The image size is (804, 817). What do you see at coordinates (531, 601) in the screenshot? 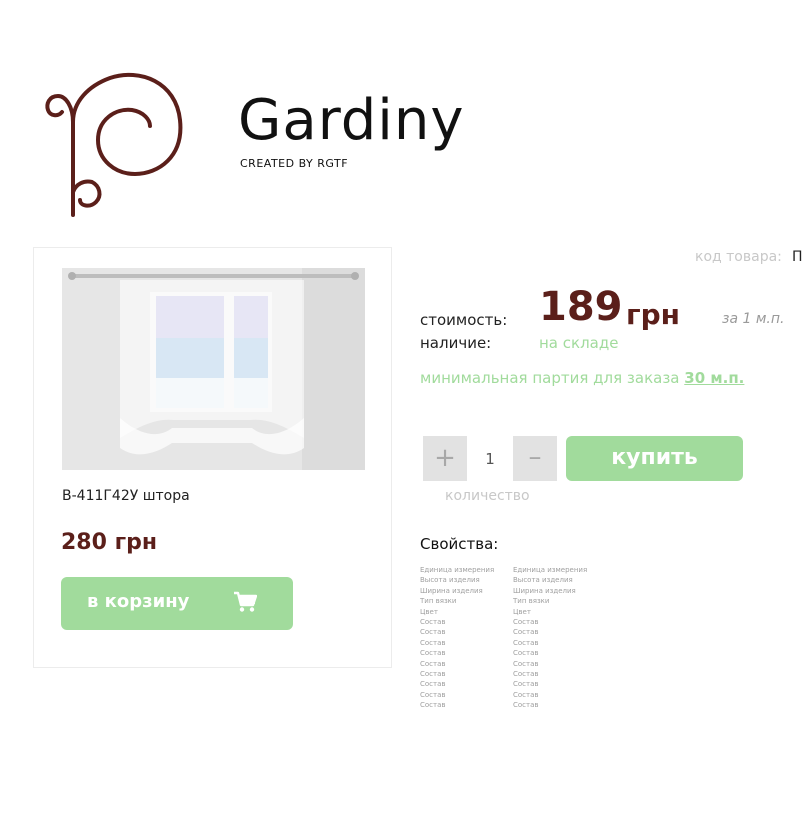
I see `property-value: Тип вязки` at bounding box center [531, 601].